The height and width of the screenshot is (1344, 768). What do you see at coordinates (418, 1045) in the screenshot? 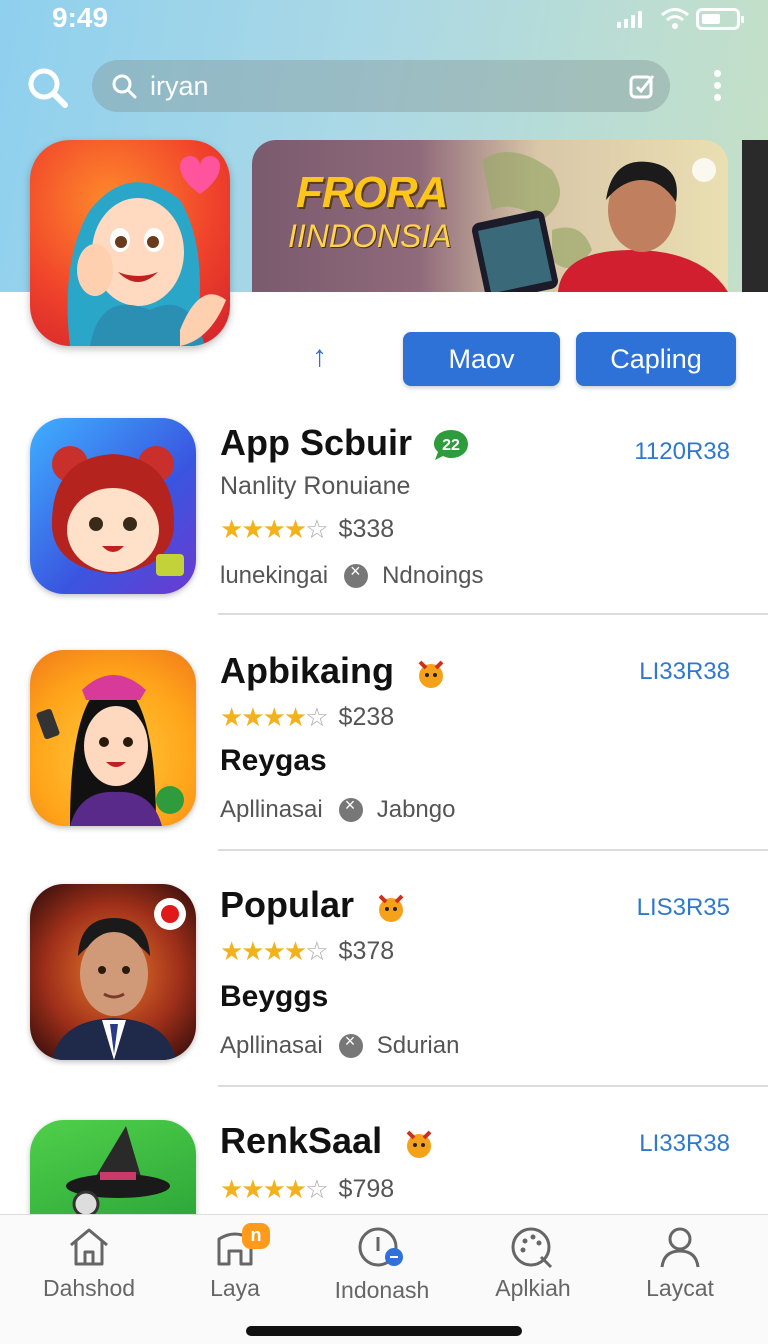
I see `meta-right: Sdurian` at bounding box center [418, 1045].